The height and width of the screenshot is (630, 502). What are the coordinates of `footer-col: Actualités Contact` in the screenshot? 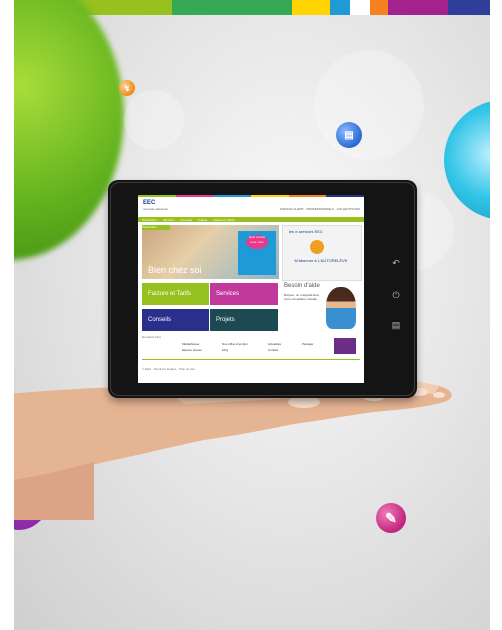 It's located at (274, 347).